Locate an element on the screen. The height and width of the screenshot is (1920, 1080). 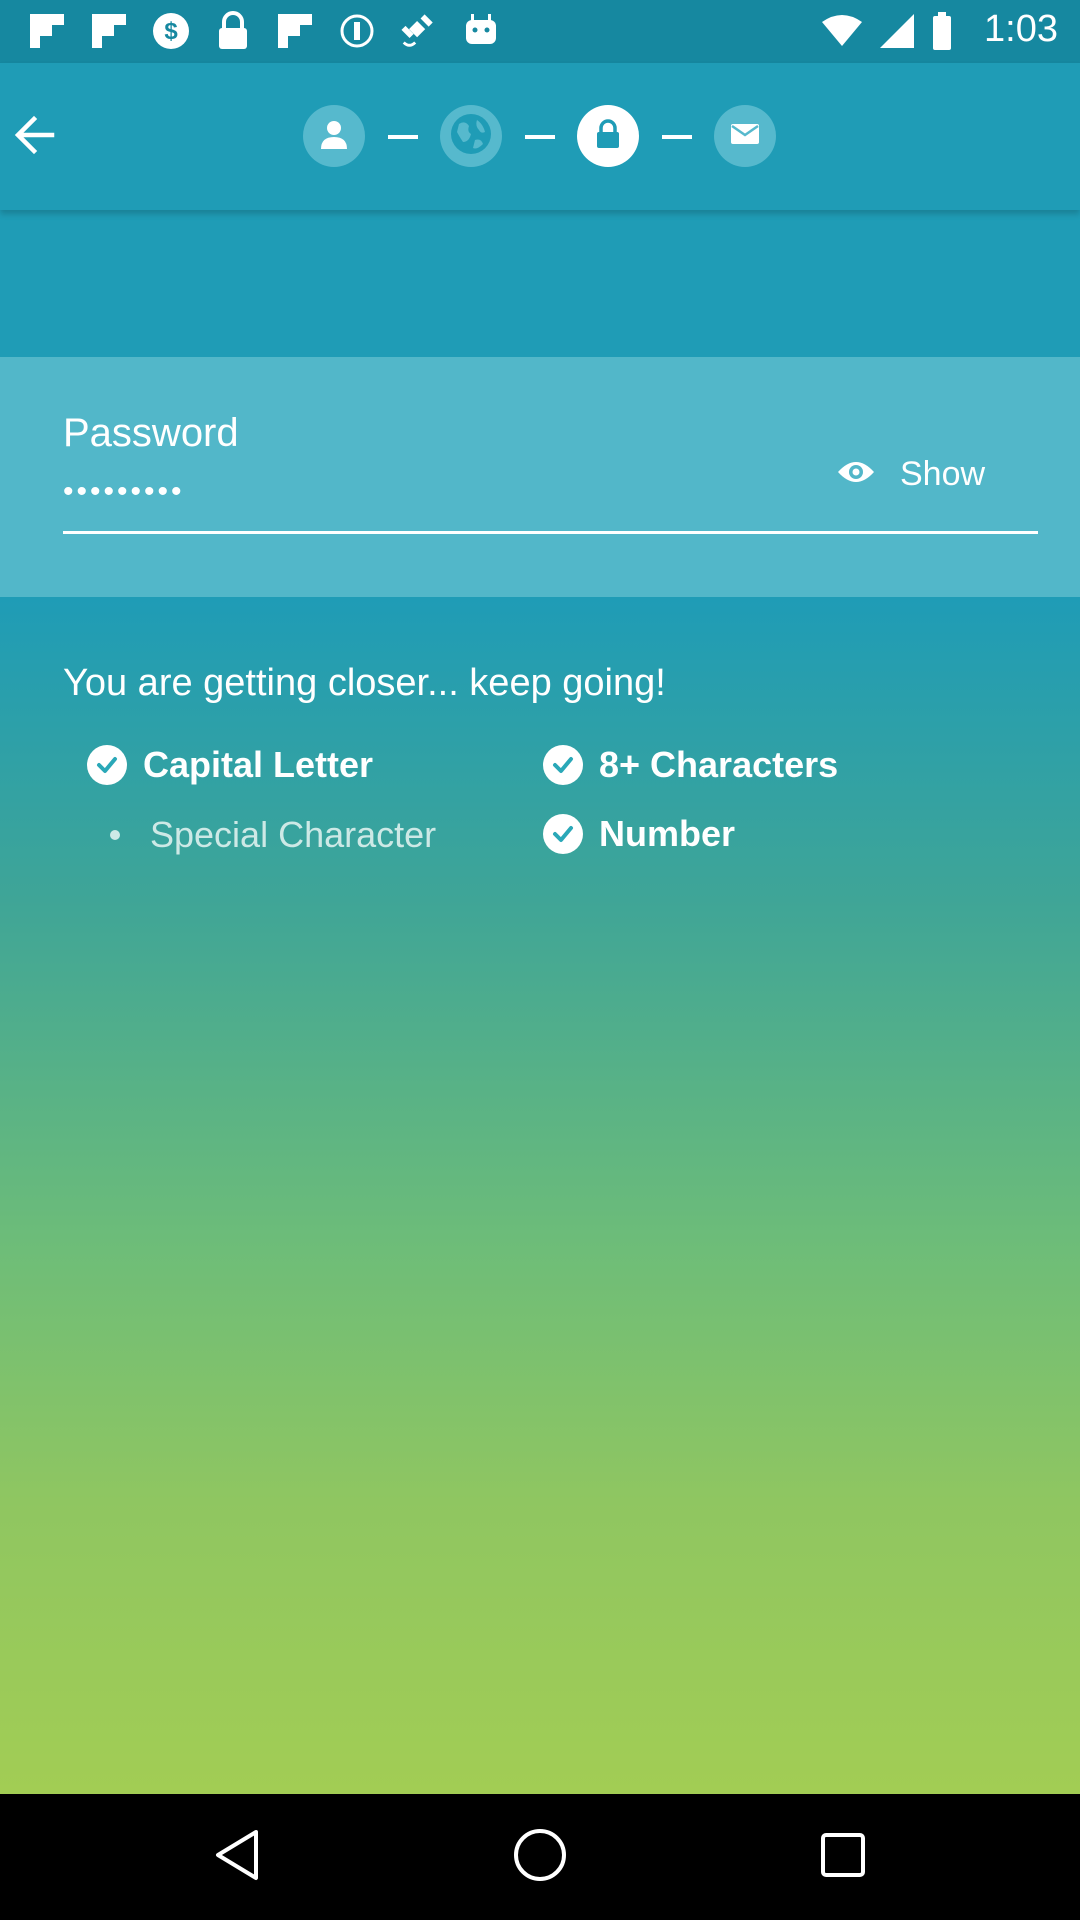
android-icon is located at coordinates (481, 31).